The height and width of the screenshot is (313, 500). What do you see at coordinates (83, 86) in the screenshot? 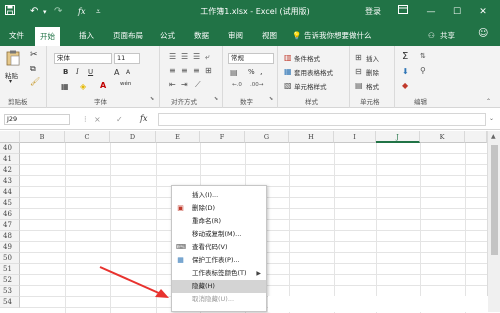
I see `fill-color-icon: ◈` at bounding box center [83, 86].